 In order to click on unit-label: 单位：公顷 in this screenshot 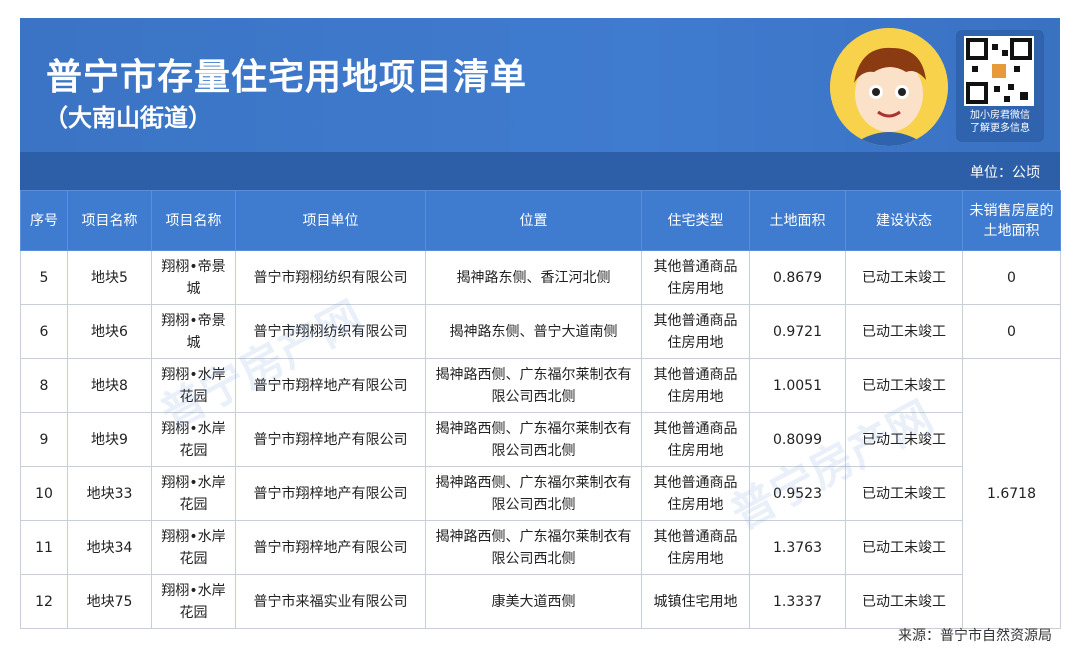, I will do `click(1005, 173)`.